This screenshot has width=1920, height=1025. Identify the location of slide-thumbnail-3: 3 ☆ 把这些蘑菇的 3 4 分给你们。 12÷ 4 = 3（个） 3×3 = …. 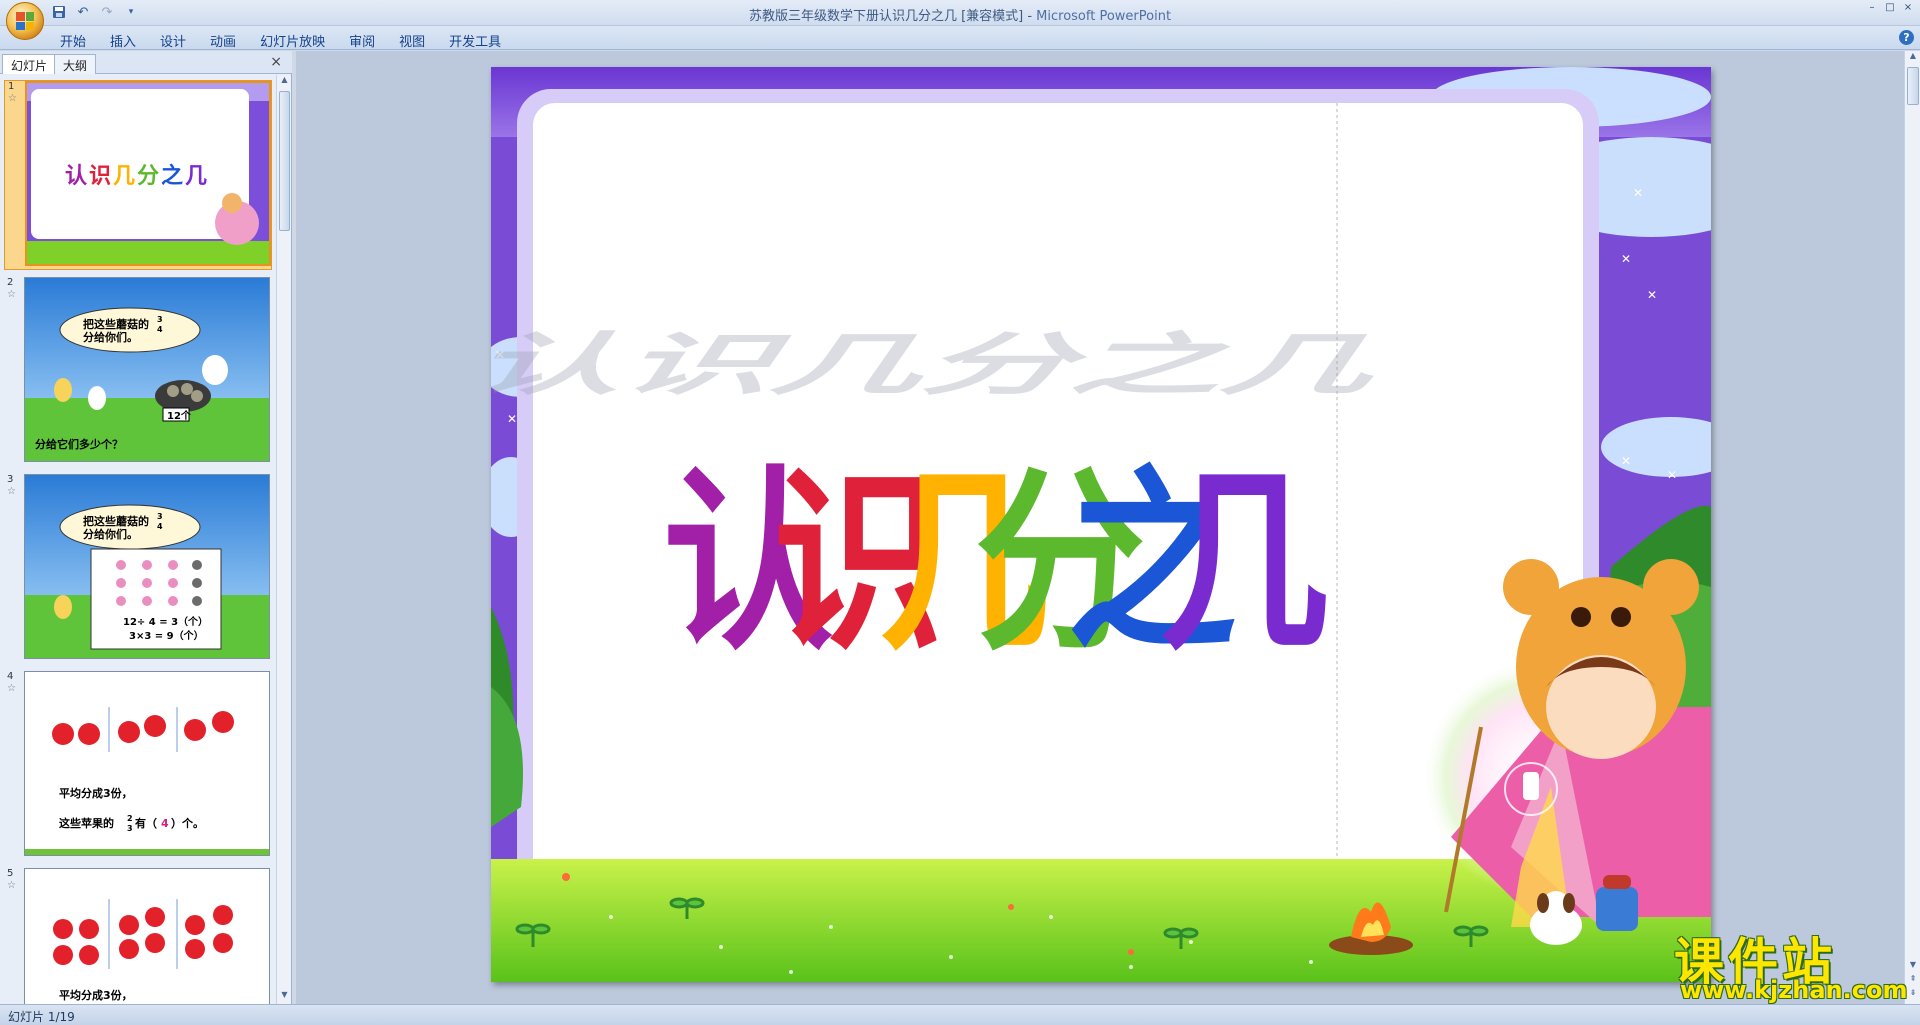
(138, 569).